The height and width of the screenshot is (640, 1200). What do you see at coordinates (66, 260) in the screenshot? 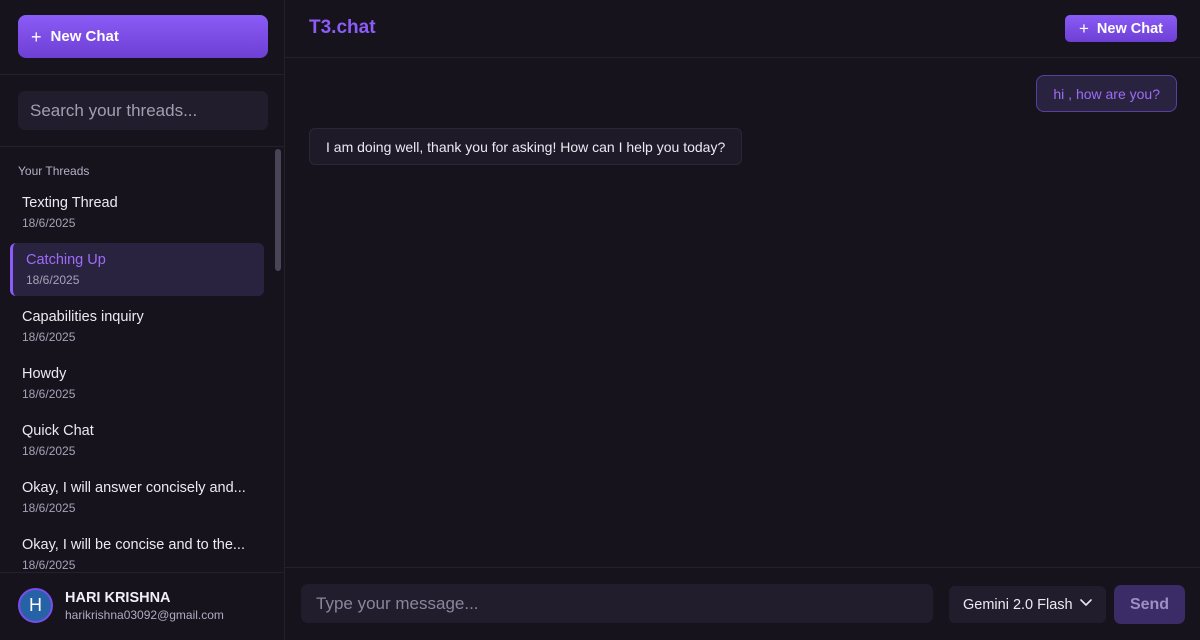
I see `thread-title: Catching Up` at bounding box center [66, 260].